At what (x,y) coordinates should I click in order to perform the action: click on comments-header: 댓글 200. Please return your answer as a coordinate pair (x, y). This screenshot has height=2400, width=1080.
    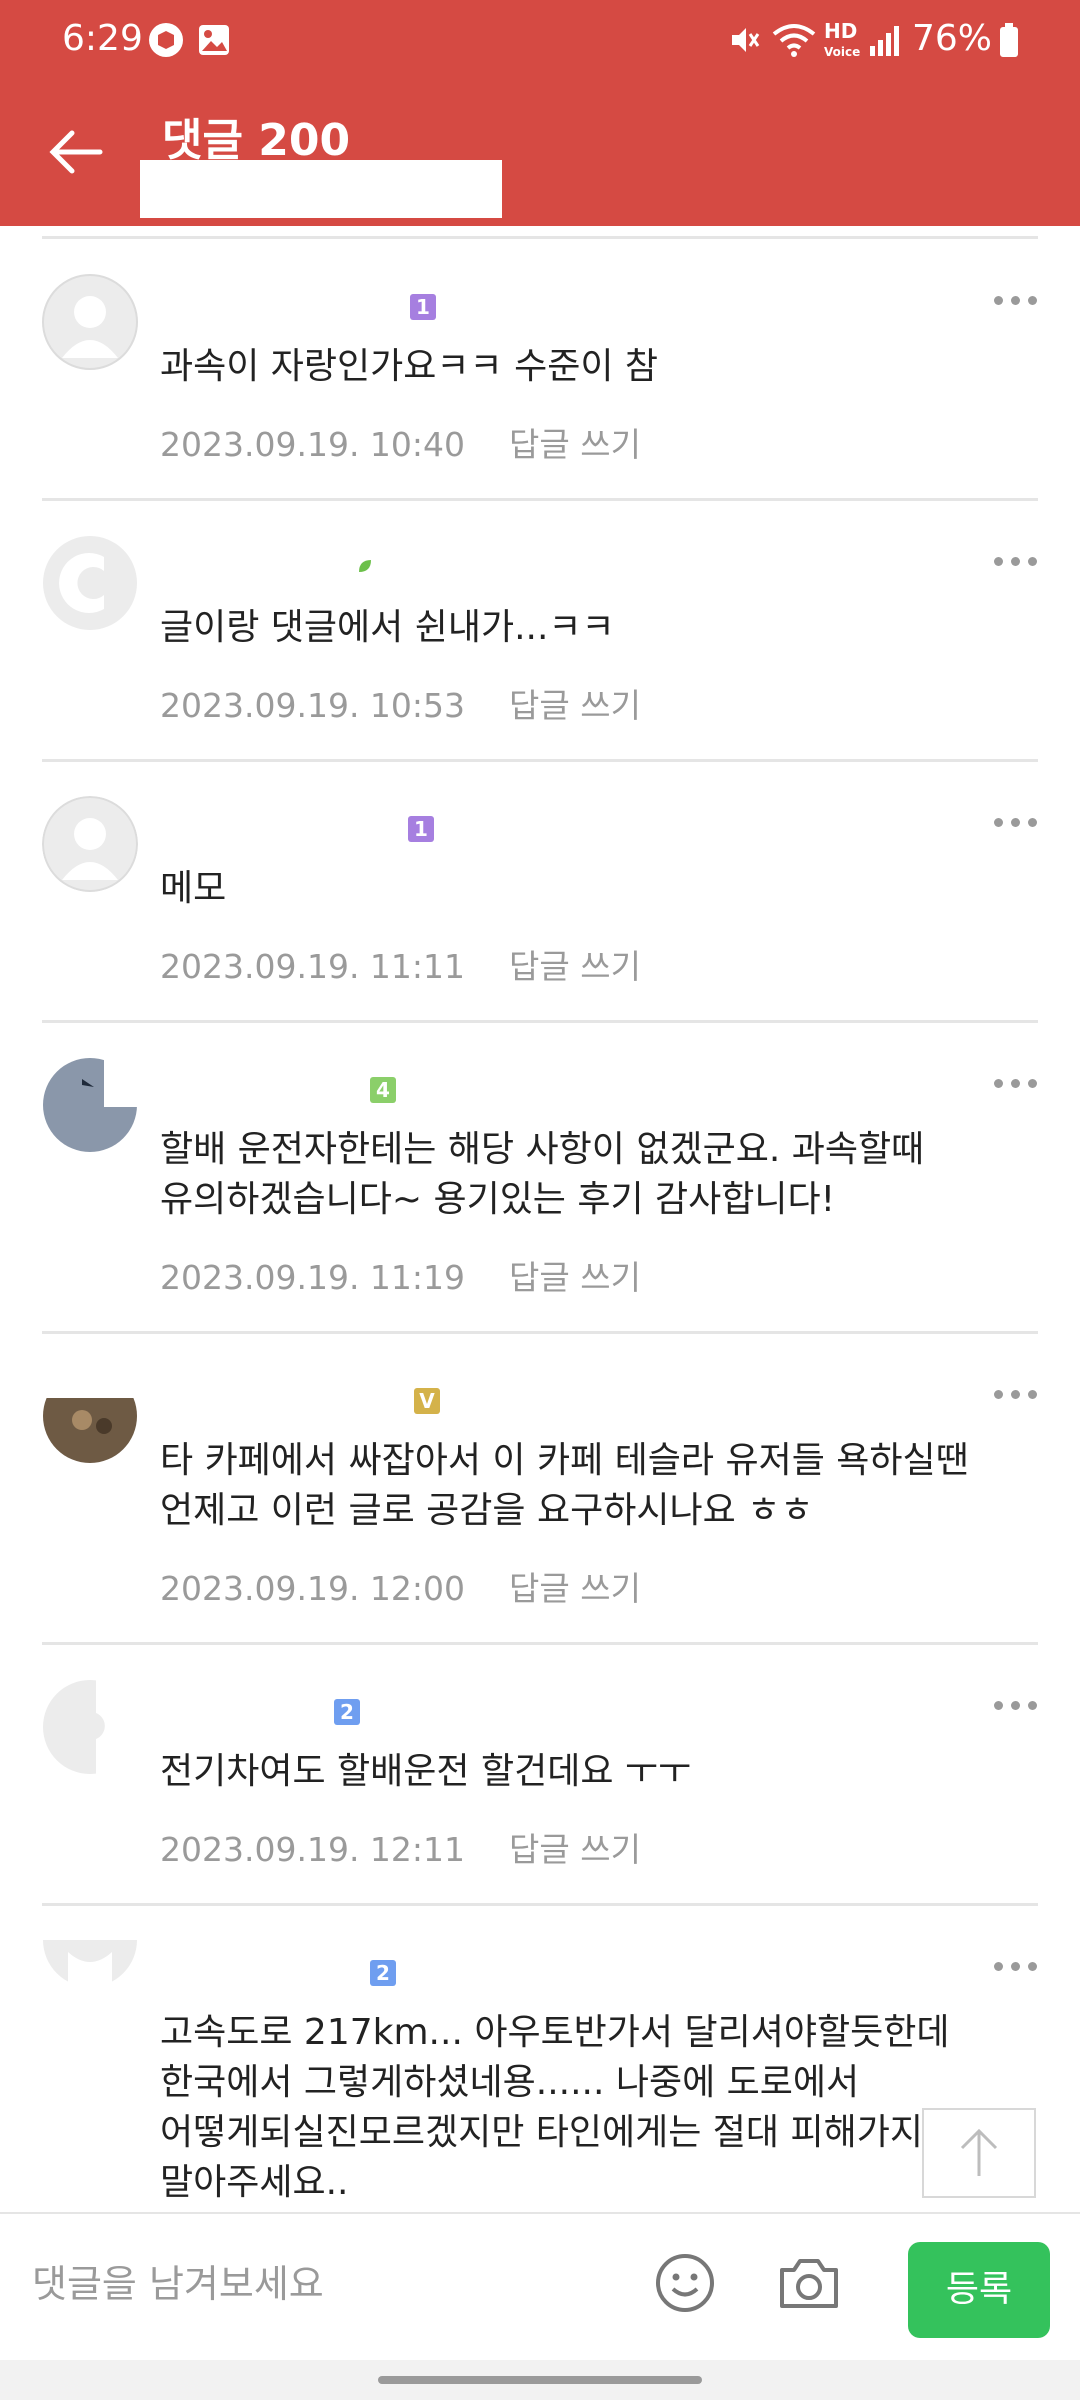
    Looking at the image, I should click on (540, 158).